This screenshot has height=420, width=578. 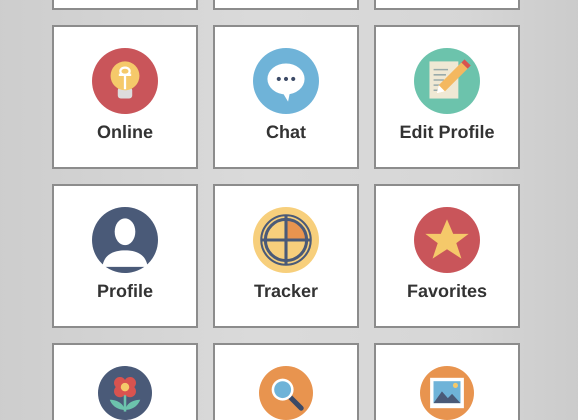 I want to click on tile-button: Tracker, so click(x=286, y=256).